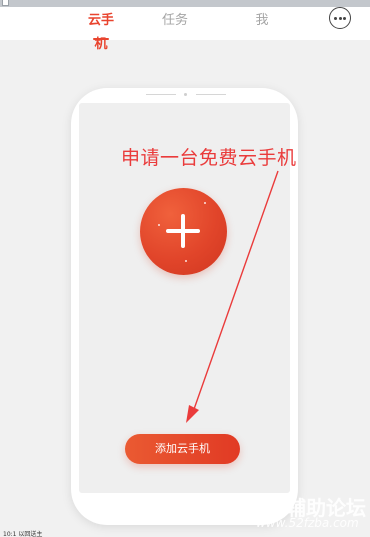 This screenshot has width=370, height=537. Describe the element at coordinates (186, 95) in the screenshot. I see `phone-speaker` at that location.